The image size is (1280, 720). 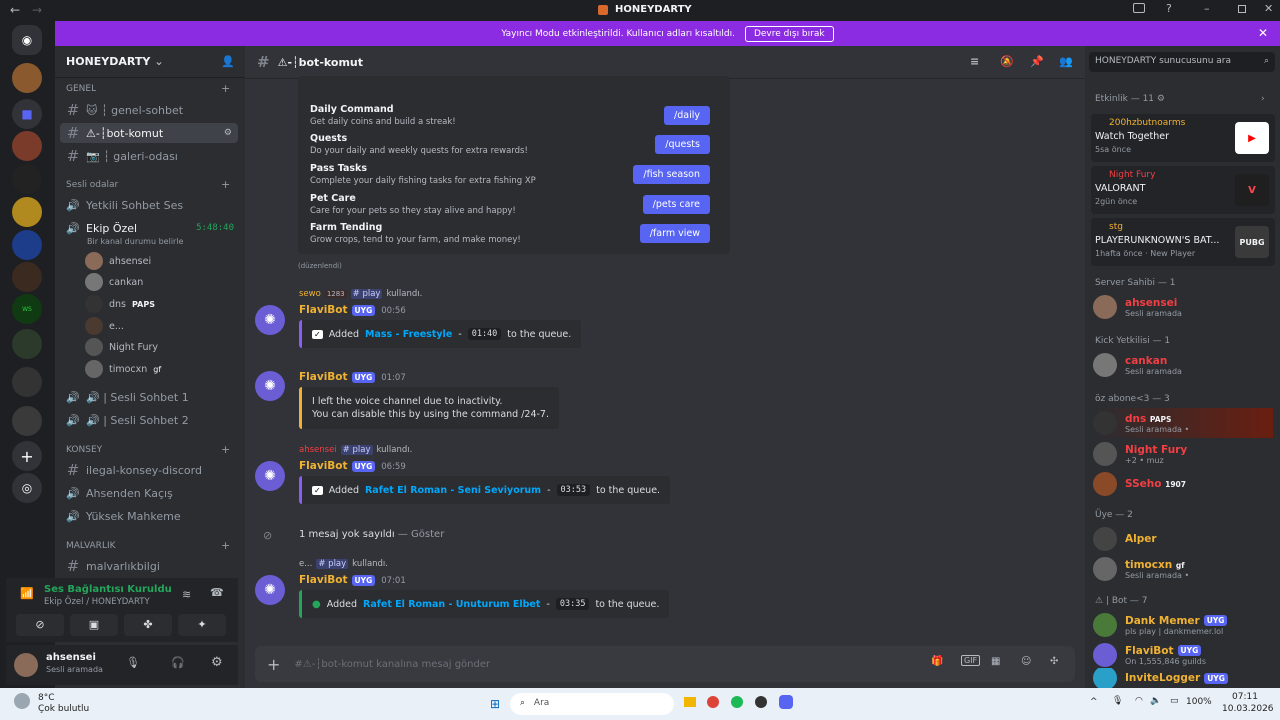 I want to click on chrome-icon, so click(x=713, y=702).